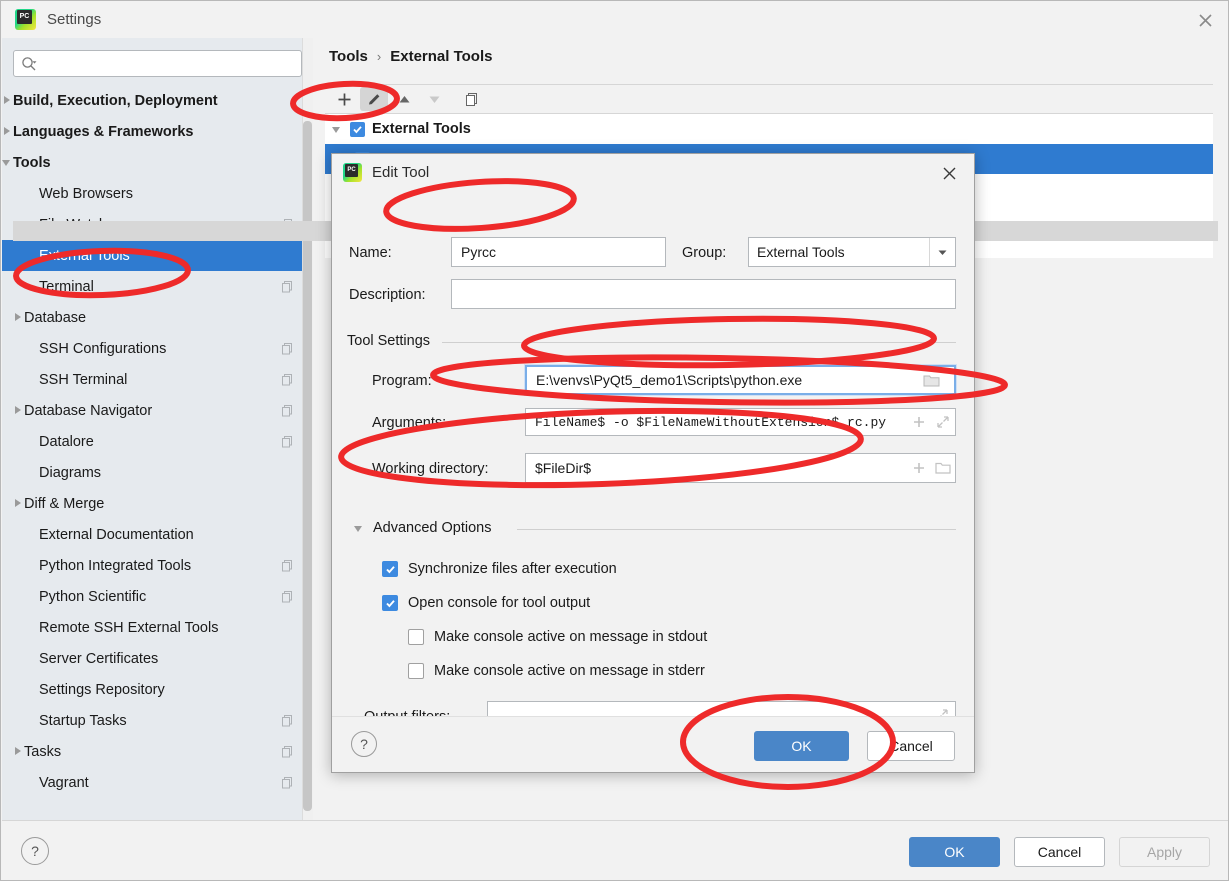  What do you see at coordinates (911, 746) in the screenshot?
I see `dialog-cancel-button: Cancel` at bounding box center [911, 746].